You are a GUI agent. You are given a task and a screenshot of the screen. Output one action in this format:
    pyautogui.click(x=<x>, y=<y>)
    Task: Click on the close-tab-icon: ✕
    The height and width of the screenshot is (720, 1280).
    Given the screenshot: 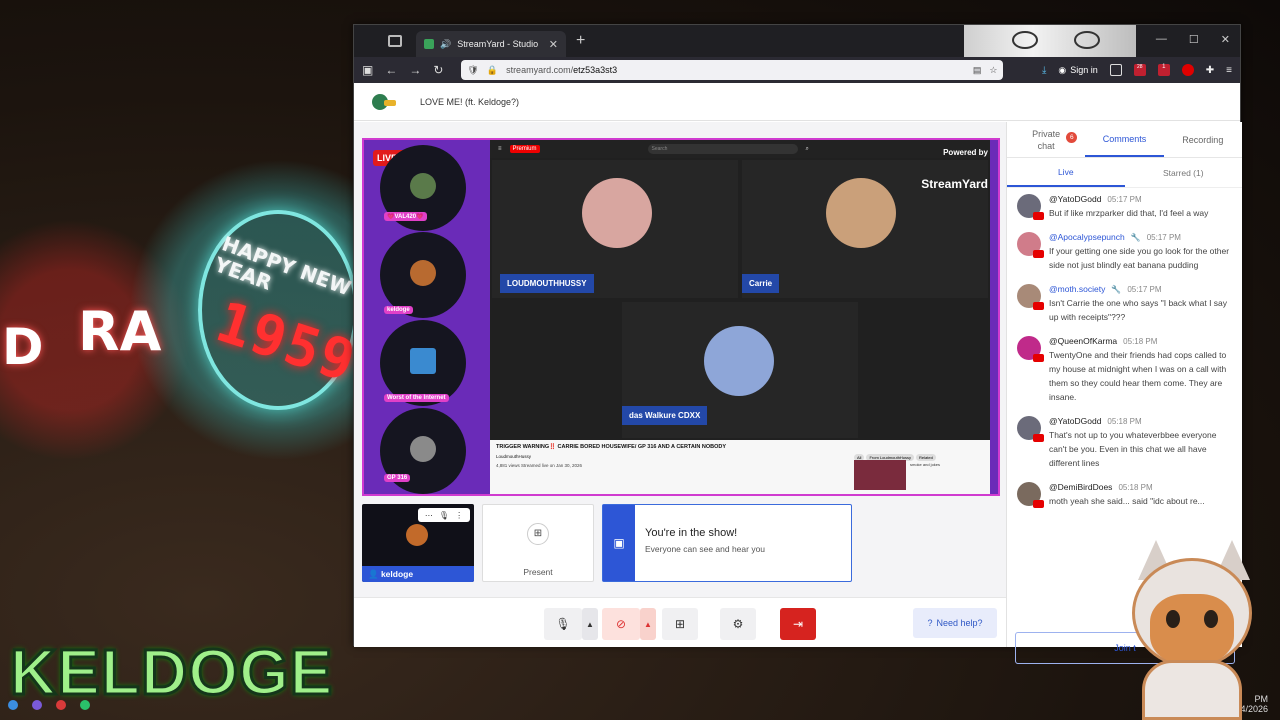 What is the action you would take?
    pyautogui.click(x=553, y=44)
    